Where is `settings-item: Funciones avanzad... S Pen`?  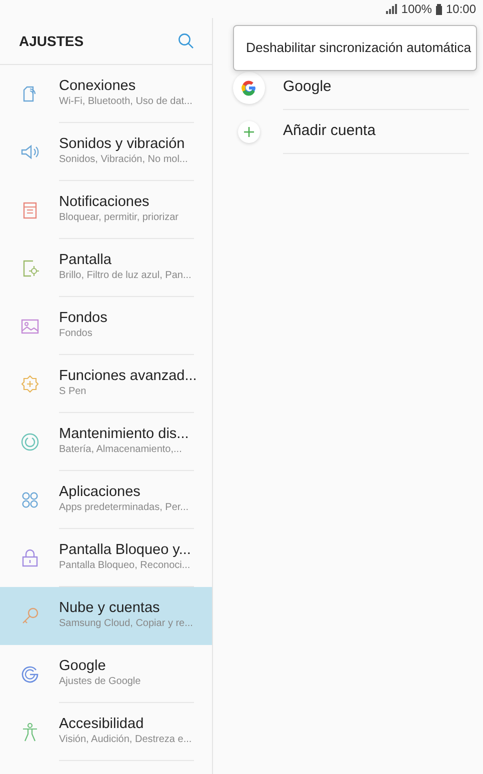
settings-item: Funciones avanzad... S Pen is located at coordinates (106, 384).